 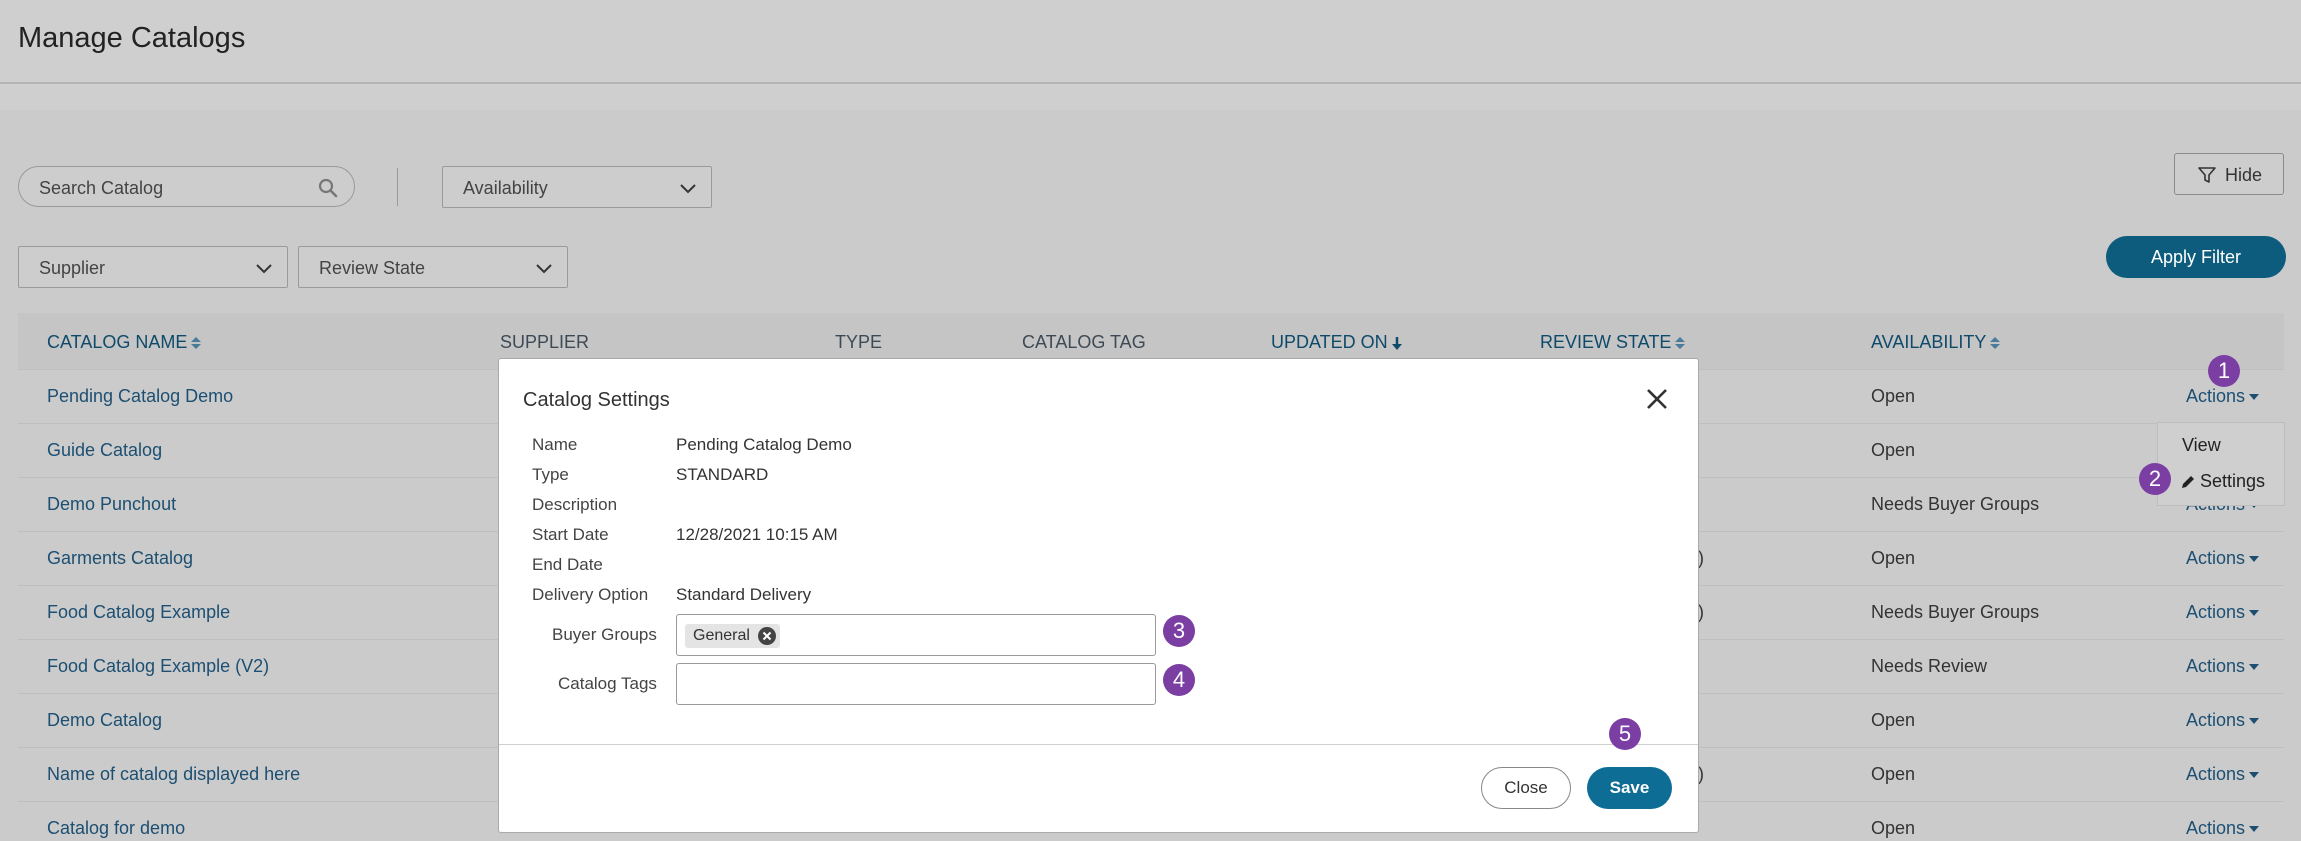 I want to click on review-state-select: Review State, so click(x=433, y=267).